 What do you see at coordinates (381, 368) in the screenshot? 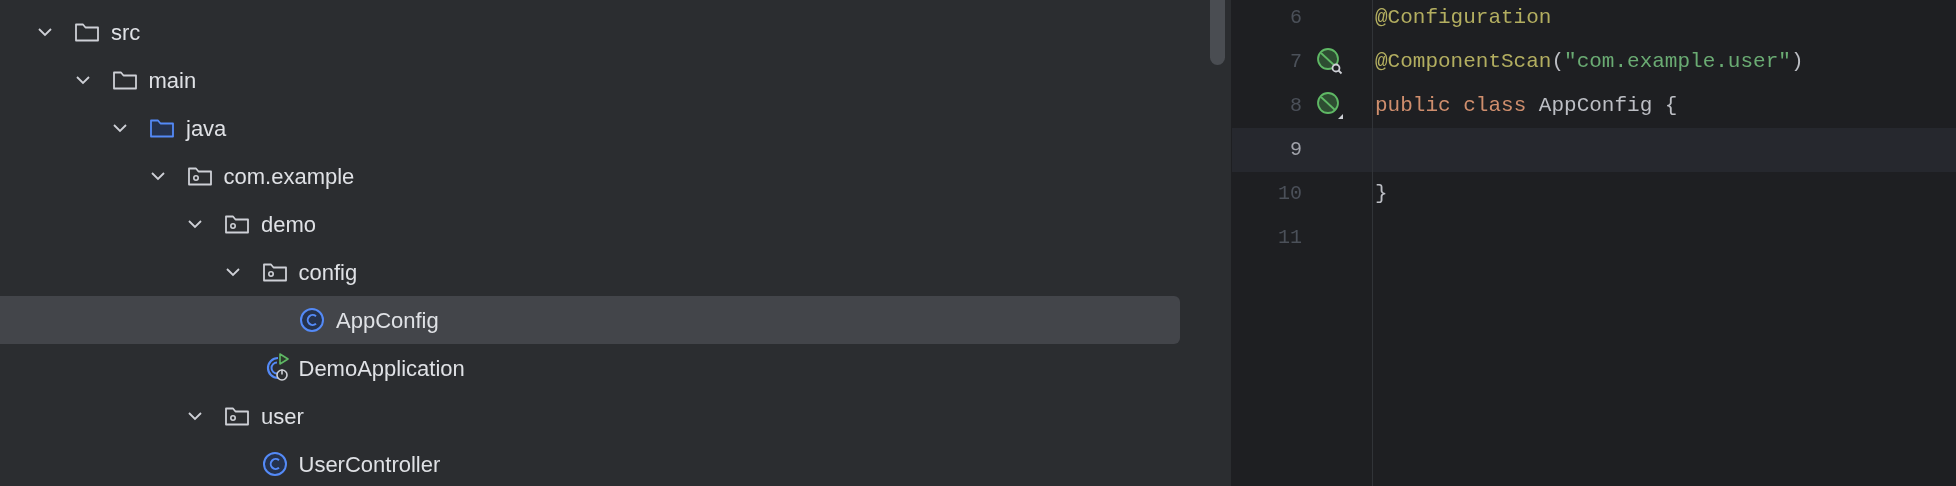
I see `item-label: DemoApplication` at bounding box center [381, 368].